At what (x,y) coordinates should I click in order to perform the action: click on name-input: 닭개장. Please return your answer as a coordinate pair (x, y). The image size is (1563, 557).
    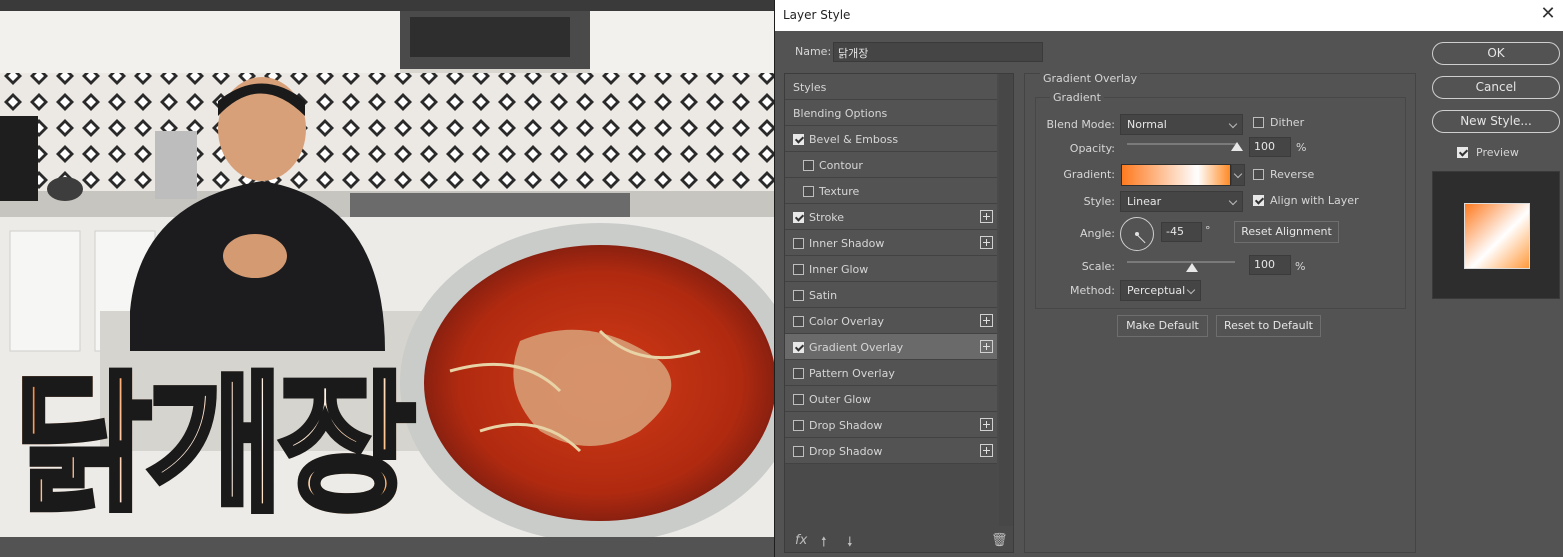
    Looking at the image, I should click on (938, 52).